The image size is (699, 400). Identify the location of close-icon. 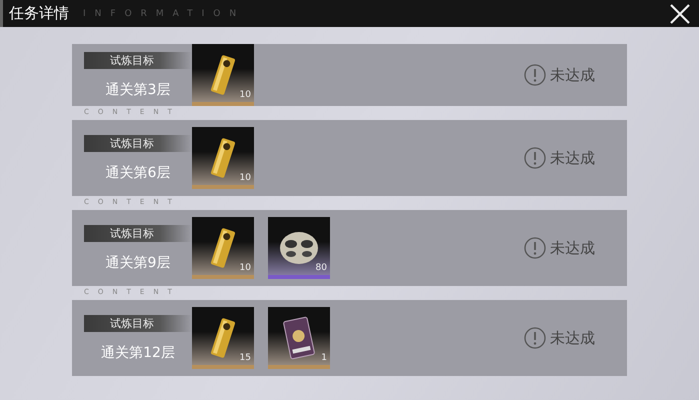
(680, 13).